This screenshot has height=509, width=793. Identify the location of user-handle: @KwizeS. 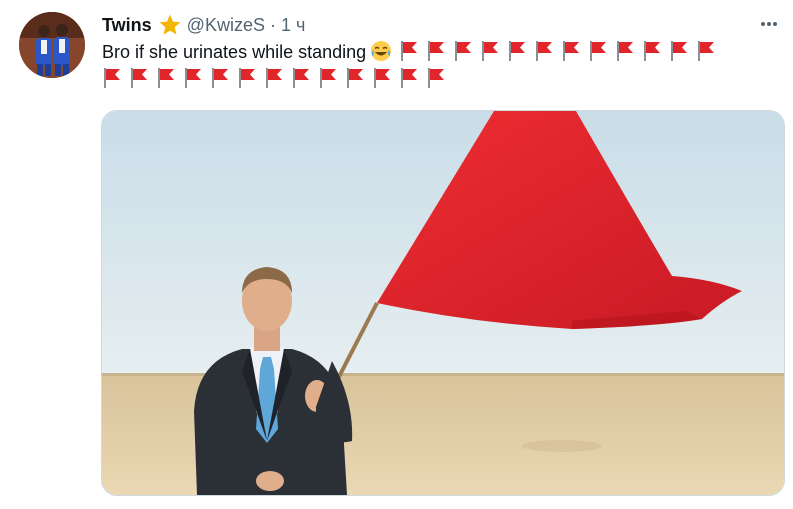
(226, 25).